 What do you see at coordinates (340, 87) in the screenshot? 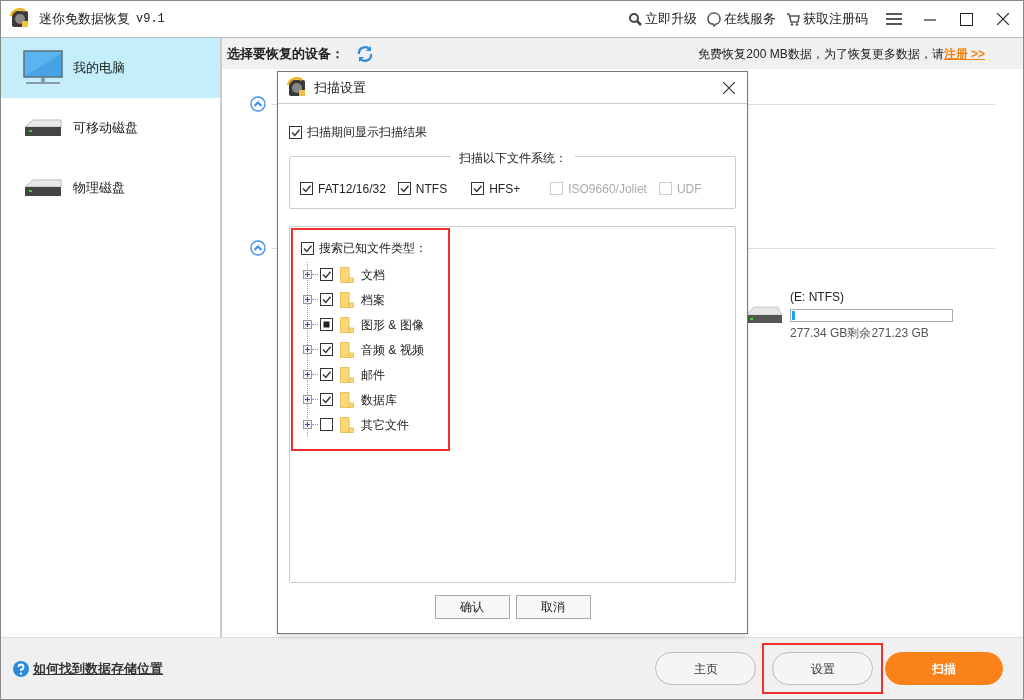
I see `dialog-title: 扫描设置` at bounding box center [340, 87].